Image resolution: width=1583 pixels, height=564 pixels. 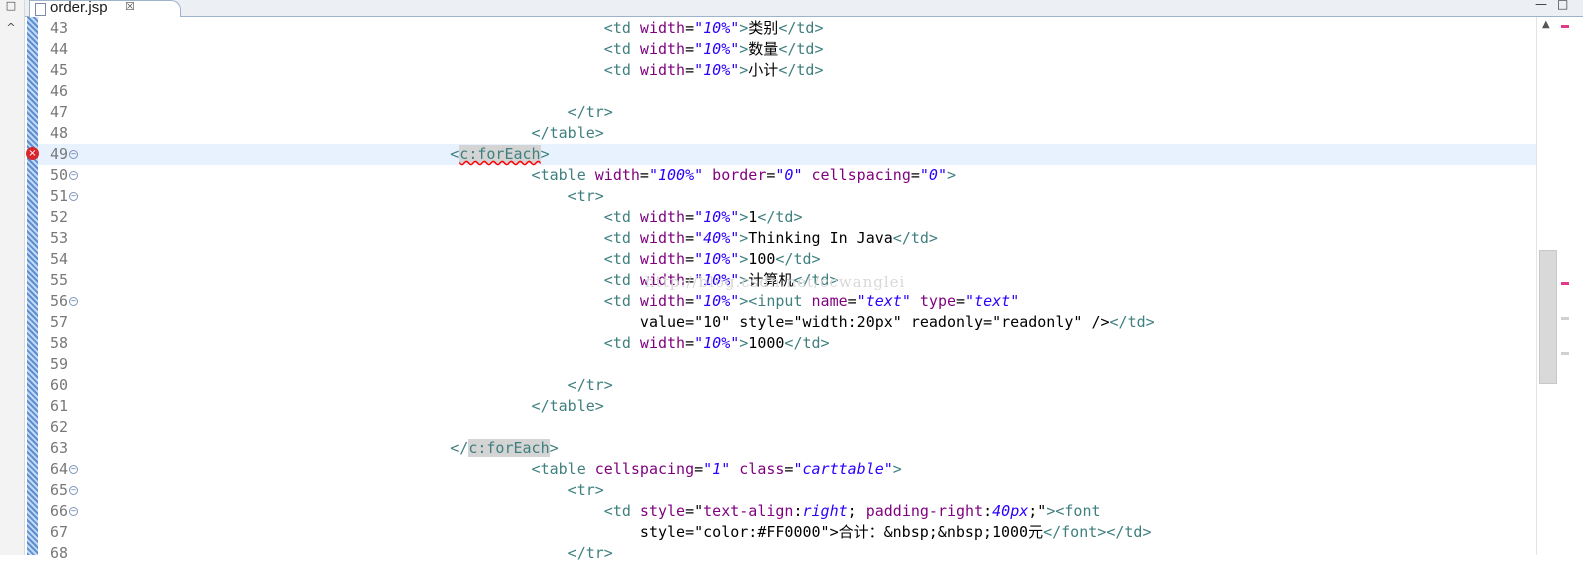 I want to click on collapse-panel-icon: ^, so click(x=11, y=28).